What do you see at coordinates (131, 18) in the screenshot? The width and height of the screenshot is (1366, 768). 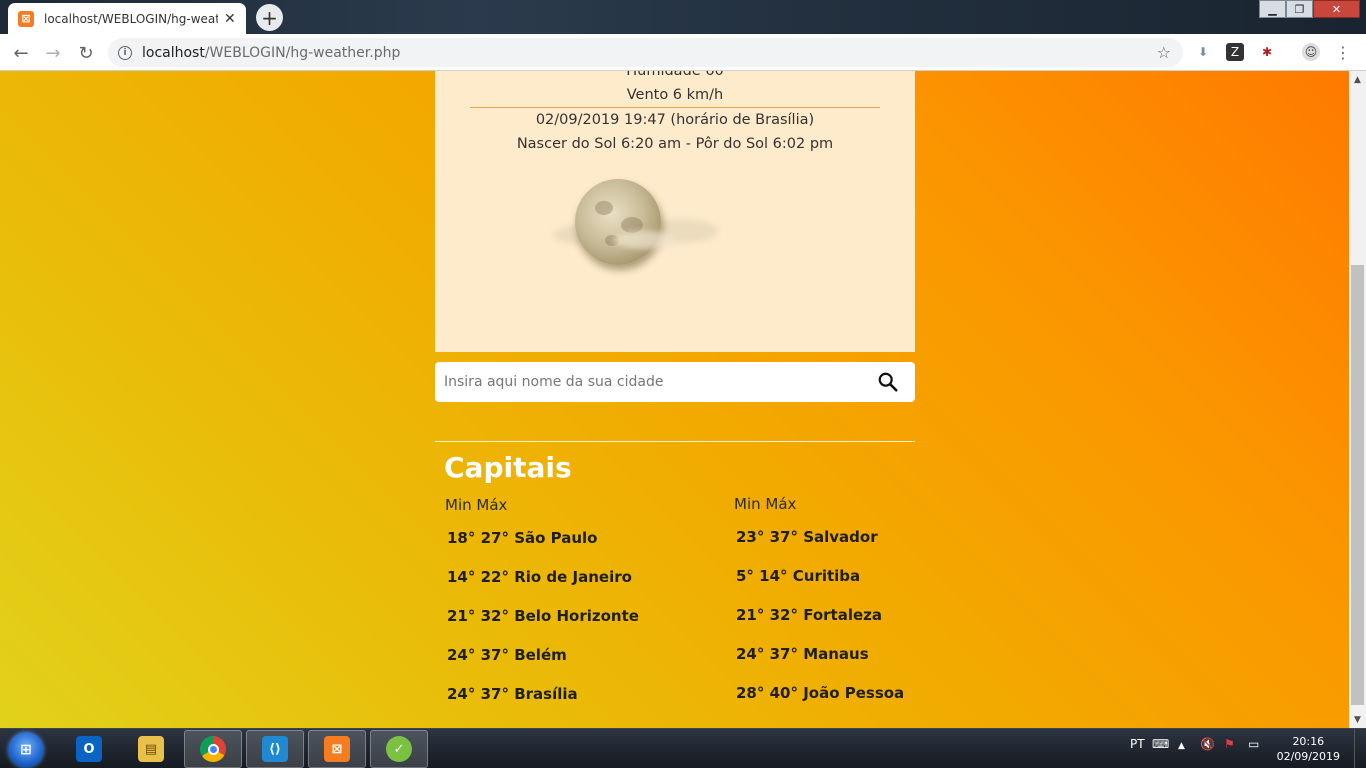 I see `tab-title: localhost/WEBLOGIN/hg-weathe` at bounding box center [131, 18].